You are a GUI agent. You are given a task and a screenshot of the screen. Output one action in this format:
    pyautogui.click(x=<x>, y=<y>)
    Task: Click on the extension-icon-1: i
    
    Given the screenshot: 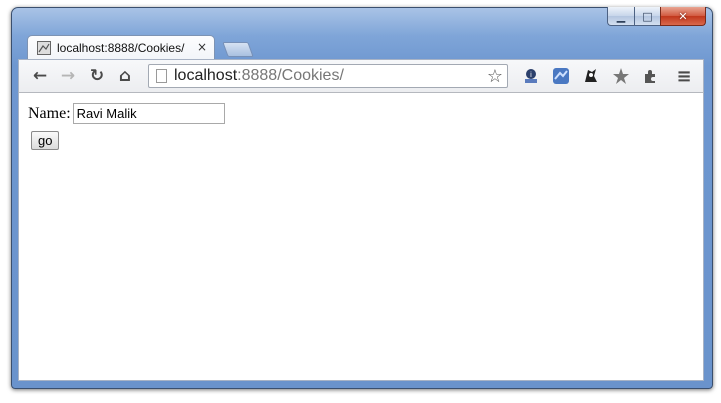 What is the action you would take?
    pyautogui.click(x=531, y=76)
    